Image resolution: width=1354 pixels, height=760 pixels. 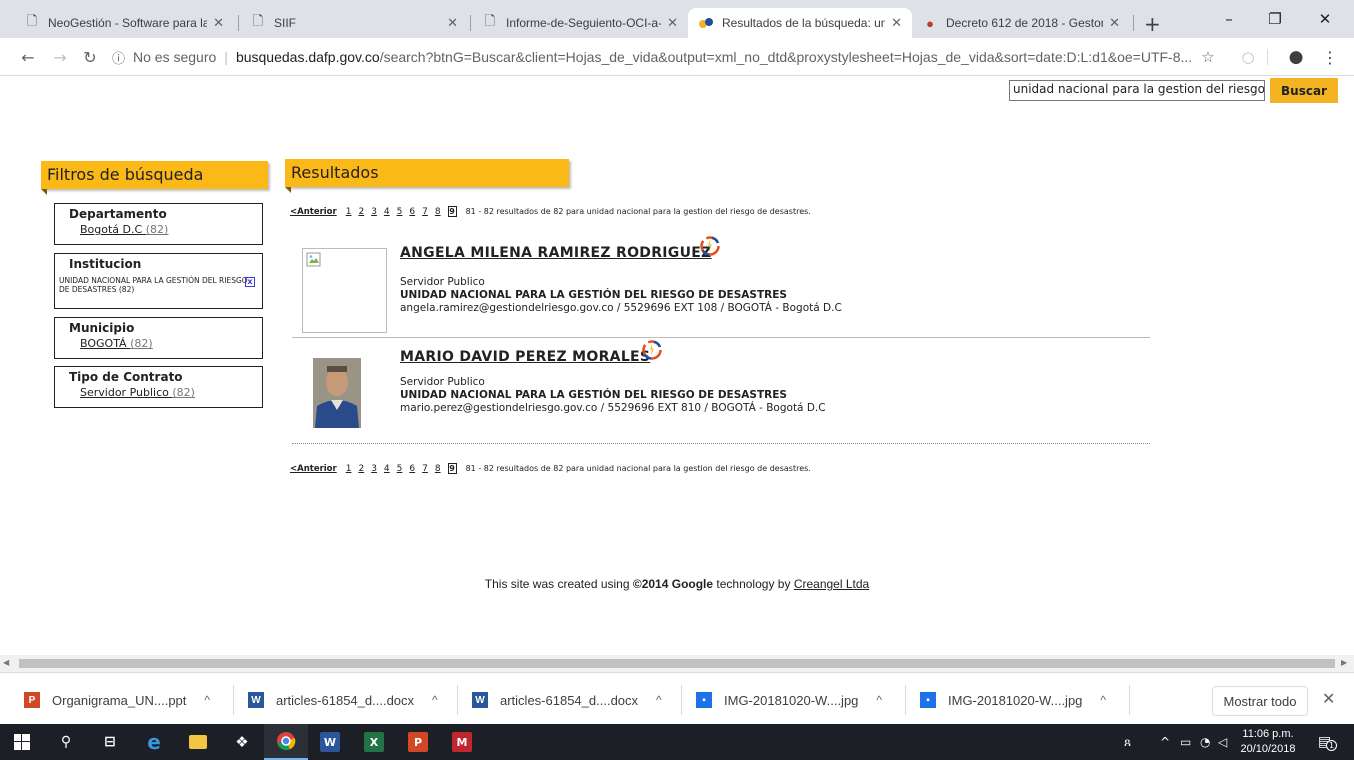 What do you see at coordinates (1268, 742) in the screenshot?
I see `system-clock: 11:06 p.m. 20/10/2018` at bounding box center [1268, 742].